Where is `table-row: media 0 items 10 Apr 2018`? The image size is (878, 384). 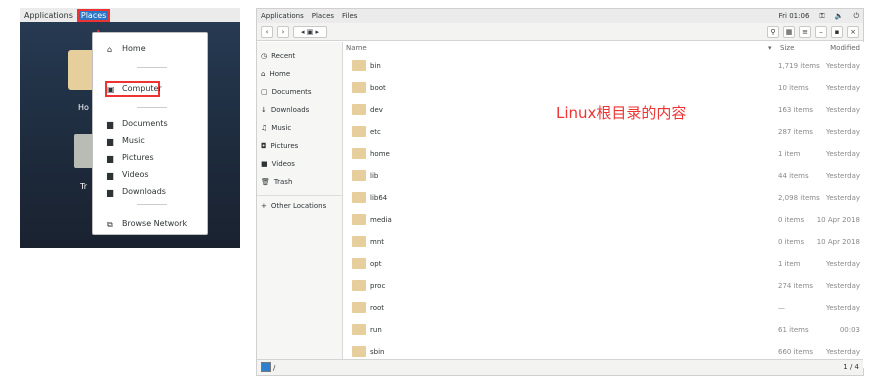
table-row: media 0 items 10 Apr 2018 is located at coordinates (604, 219).